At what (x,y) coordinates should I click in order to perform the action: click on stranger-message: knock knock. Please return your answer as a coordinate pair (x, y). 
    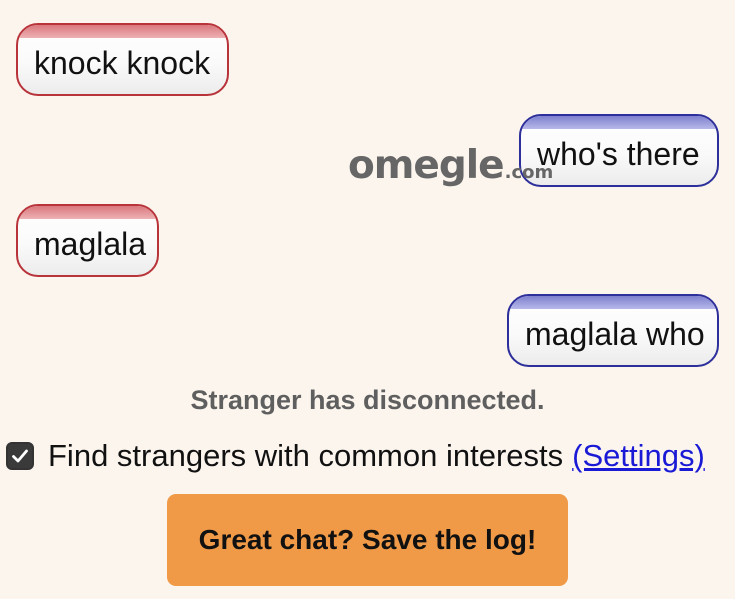
    Looking at the image, I should click on (122, 59).